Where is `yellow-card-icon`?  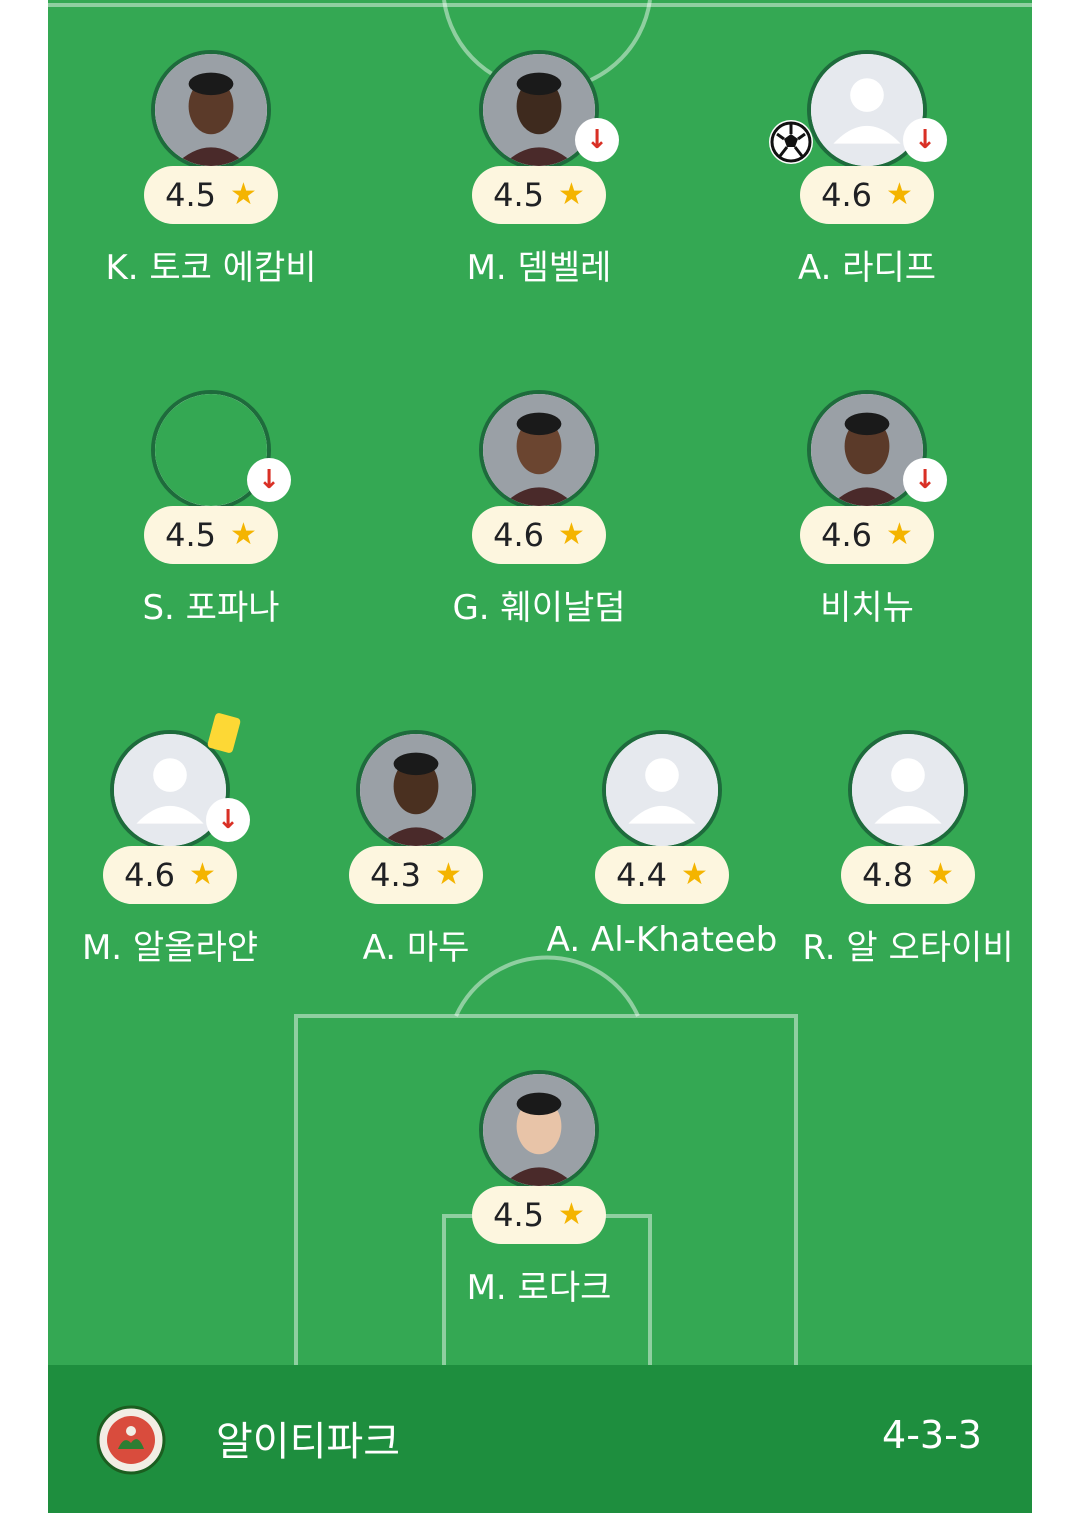
yellow-card-icon is located at coordinates (224, 733).